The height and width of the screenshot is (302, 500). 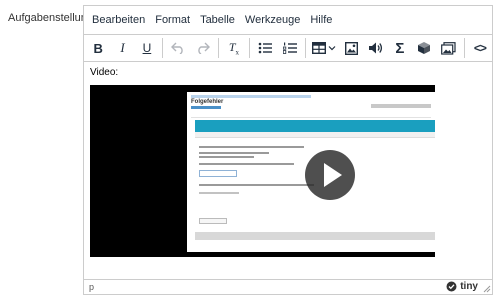 I want to click on clear-formatting-icon: Tx, so click(x=234, y=48).